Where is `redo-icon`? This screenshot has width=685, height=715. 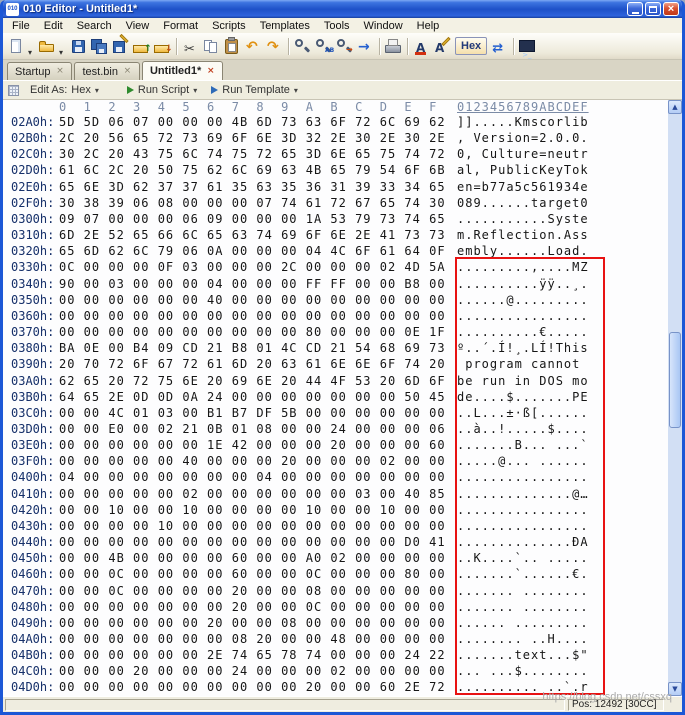 redo-icon is located at coordinates (274, 46).